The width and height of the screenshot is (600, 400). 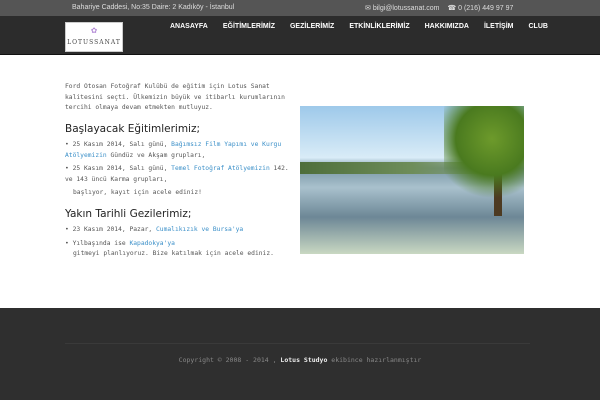 What do you see at coordinates (303, 360) in the screenshot?
I see `brand-link: Lotus Studyo` at bounding box center [303, 360].